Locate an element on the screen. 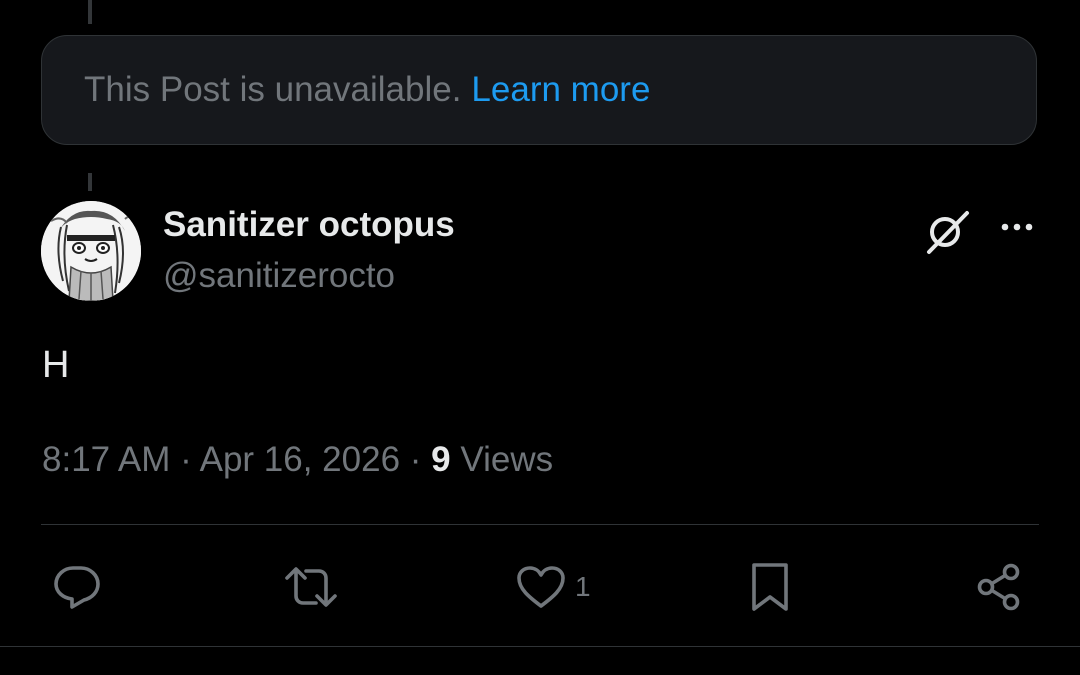  reply-icon is located at coordinates (77, 587).